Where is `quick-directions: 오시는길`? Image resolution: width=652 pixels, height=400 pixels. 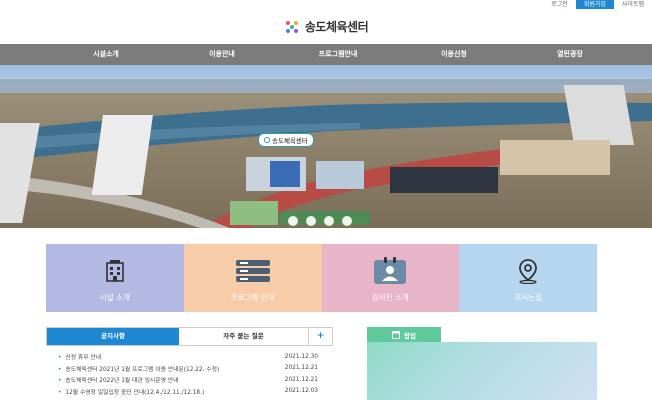
quick-directions: 오시는길 is located at coordinates (528, 278).